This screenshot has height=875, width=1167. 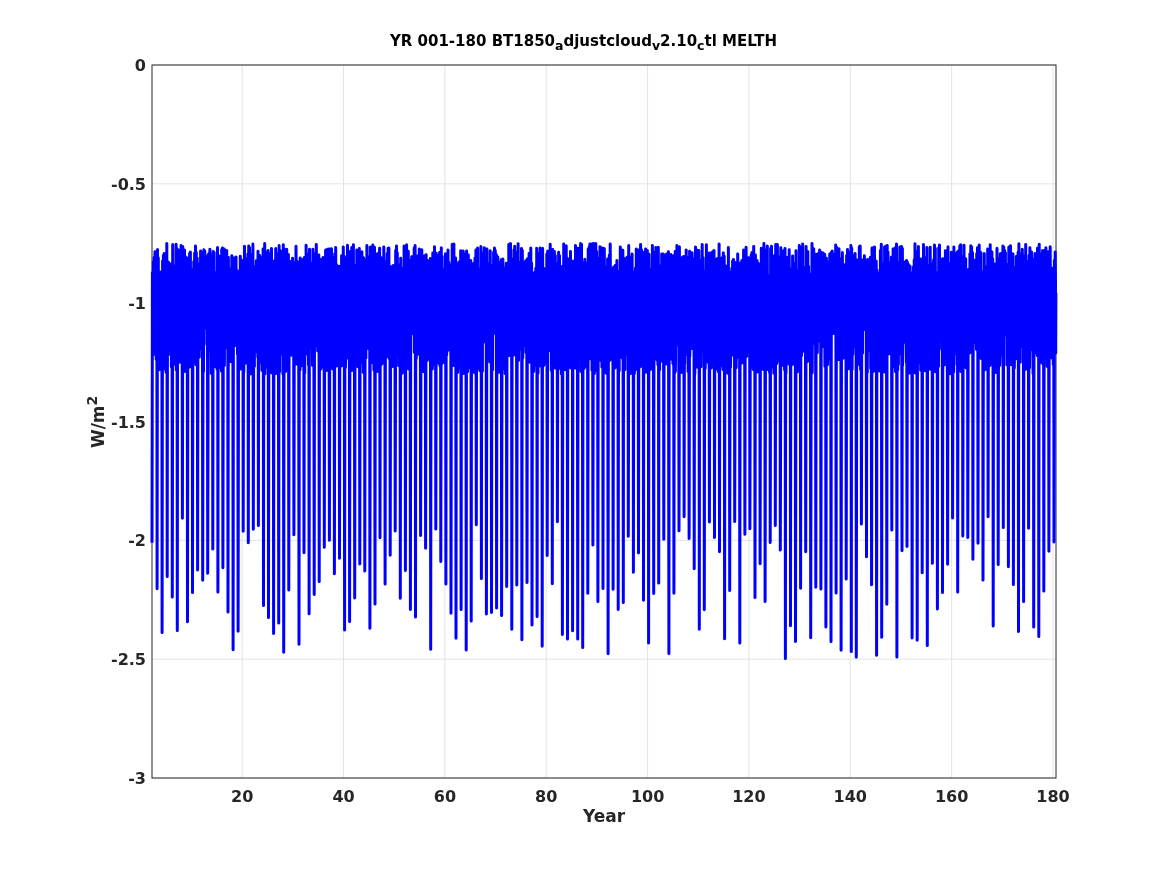 What do you see at coordinates (444, 796) in the screenshot?
I see `x-tick-label: 60` at bounding box center [444, 796].